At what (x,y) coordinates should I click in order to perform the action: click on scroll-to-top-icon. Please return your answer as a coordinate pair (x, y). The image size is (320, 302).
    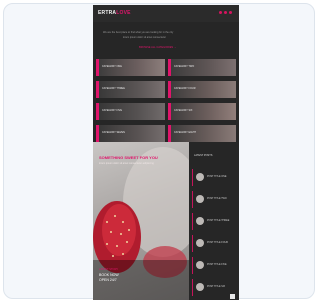
    Looking at the image, I should click on (232, 296).